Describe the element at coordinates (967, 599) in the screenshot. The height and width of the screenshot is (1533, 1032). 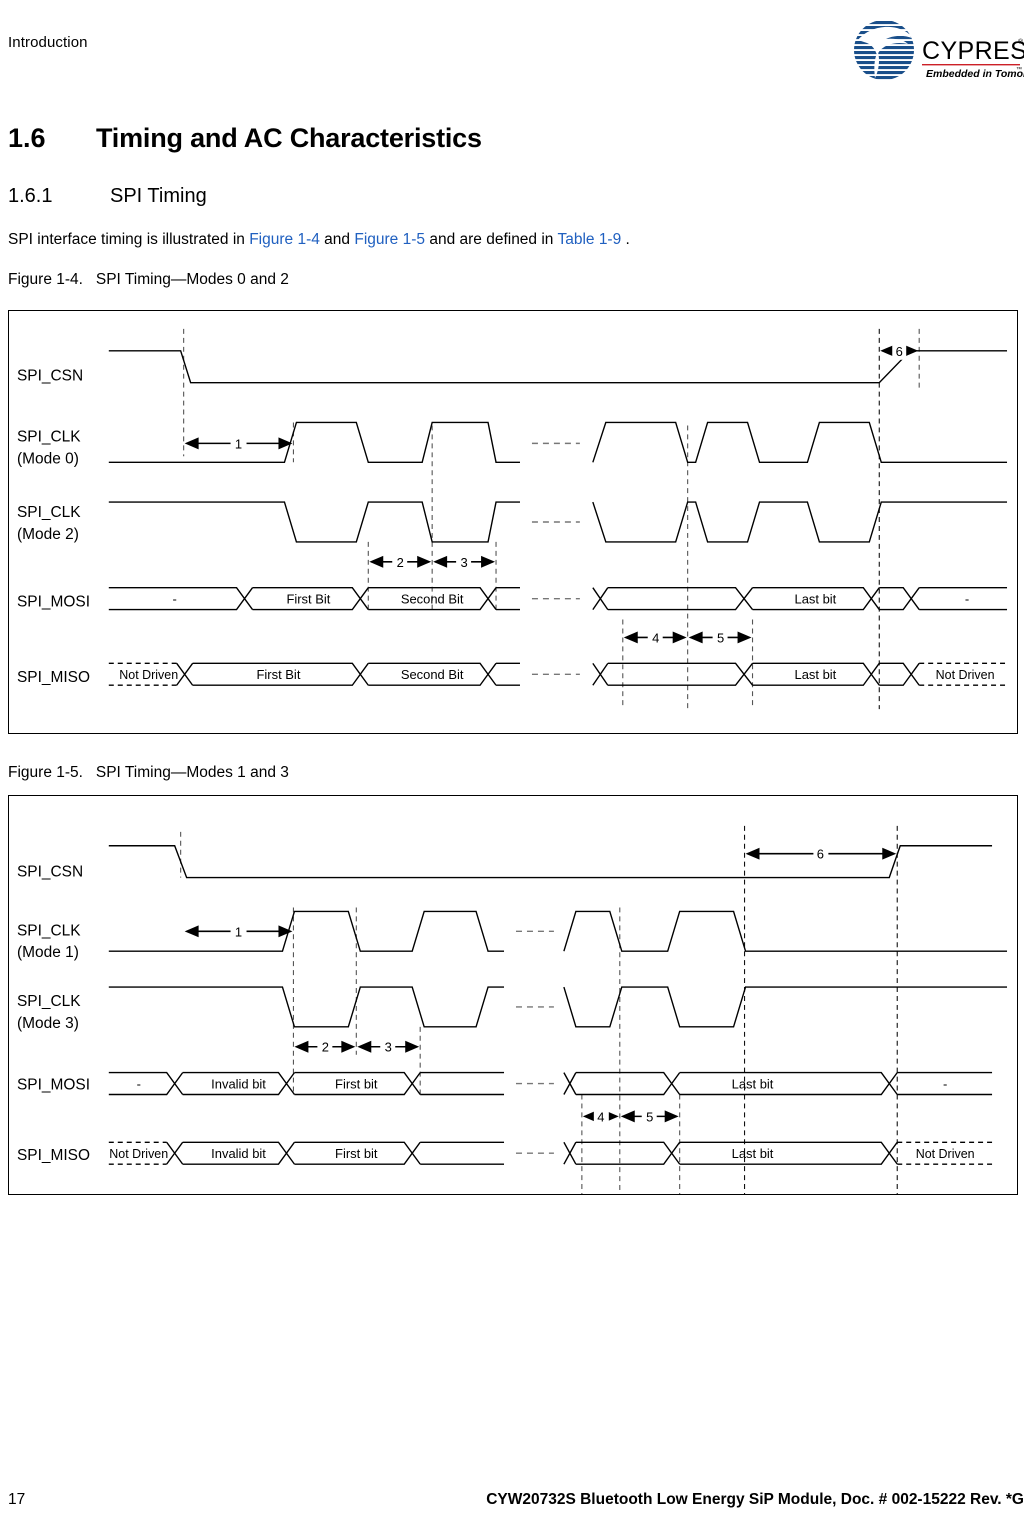
I see `mosi-cell-4: -` at that location.